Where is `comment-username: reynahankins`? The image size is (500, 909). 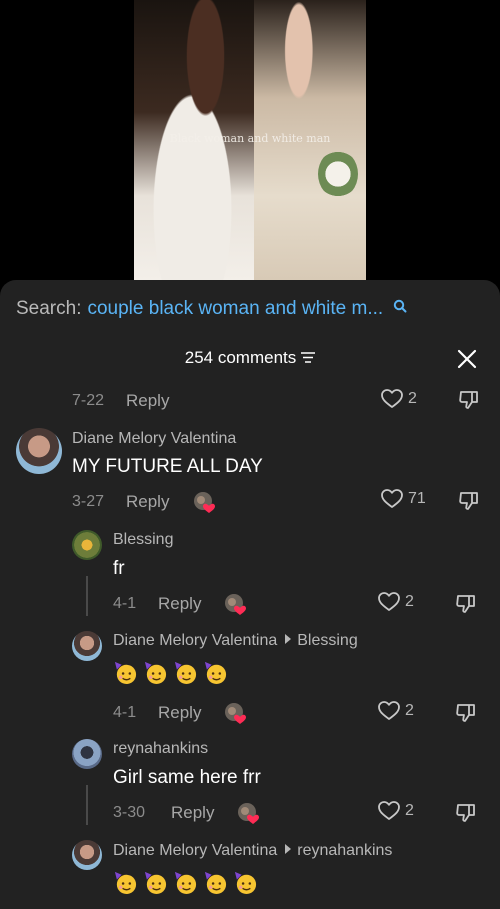
comment-username: reynahankins is located at coordinates (160, 749).